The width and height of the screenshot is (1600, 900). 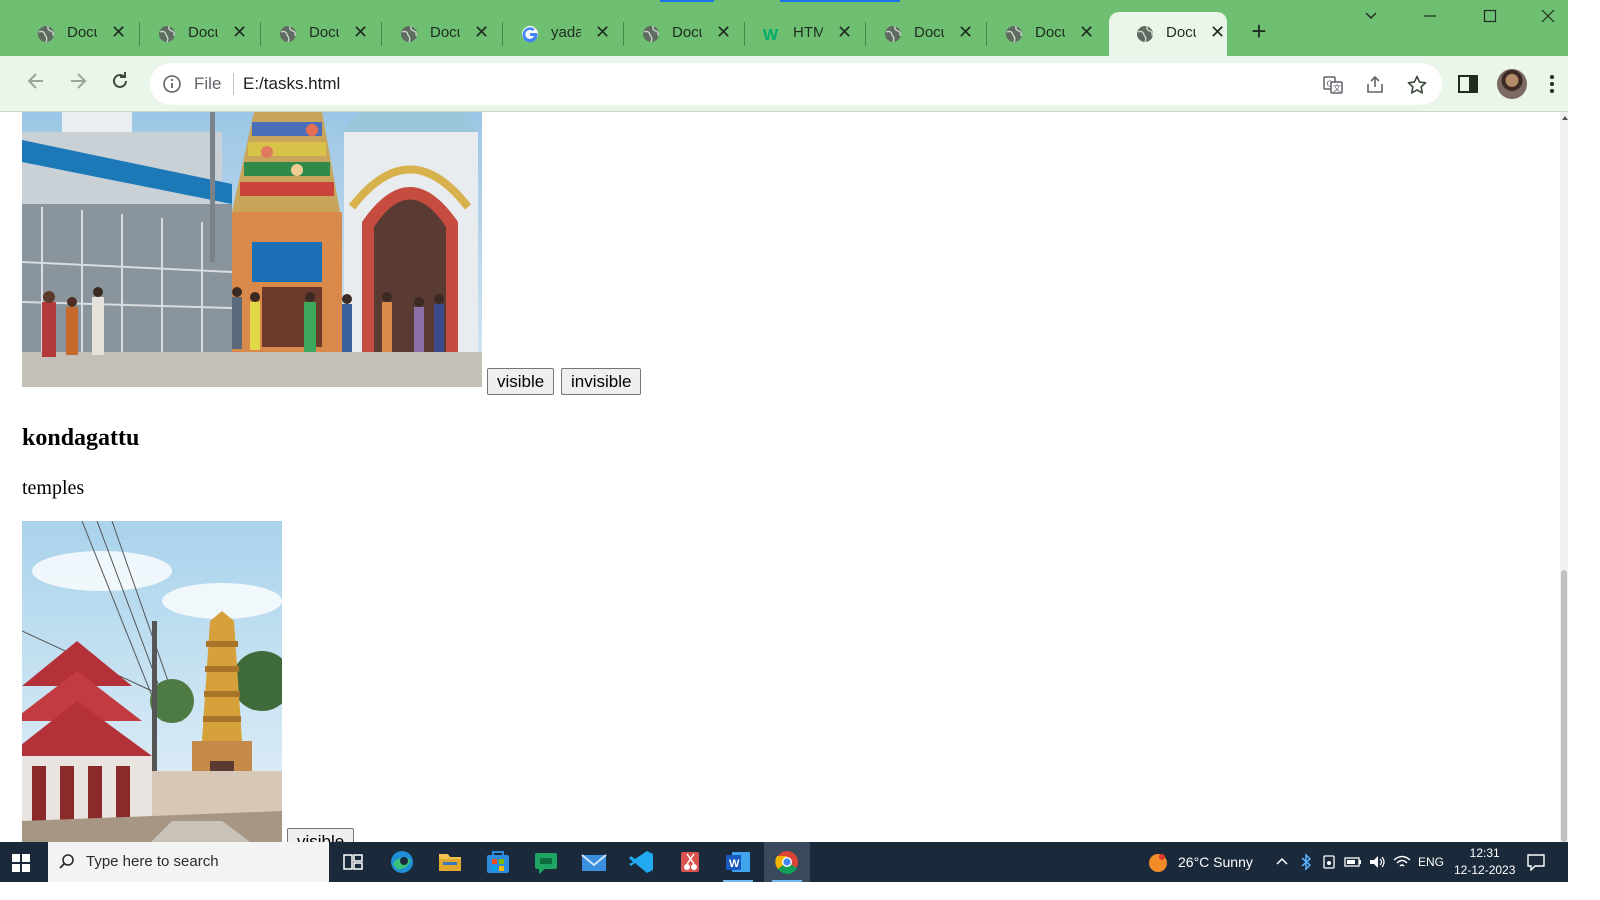 I want to click on more-menu-icon, so click(x=1552, y=84).